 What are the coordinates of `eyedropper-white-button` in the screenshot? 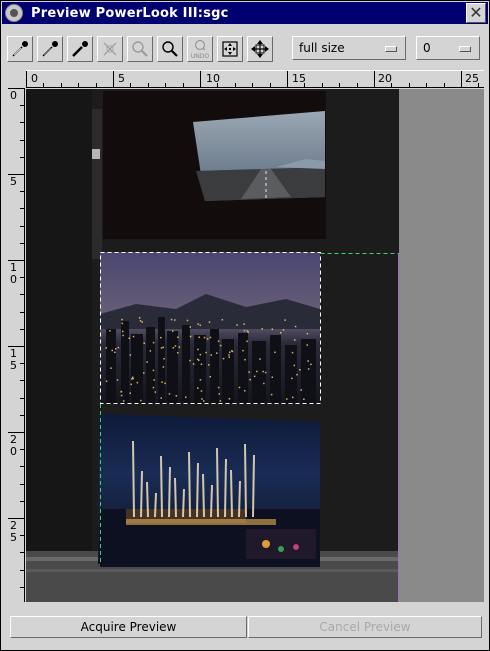 It's located at (20, 49).